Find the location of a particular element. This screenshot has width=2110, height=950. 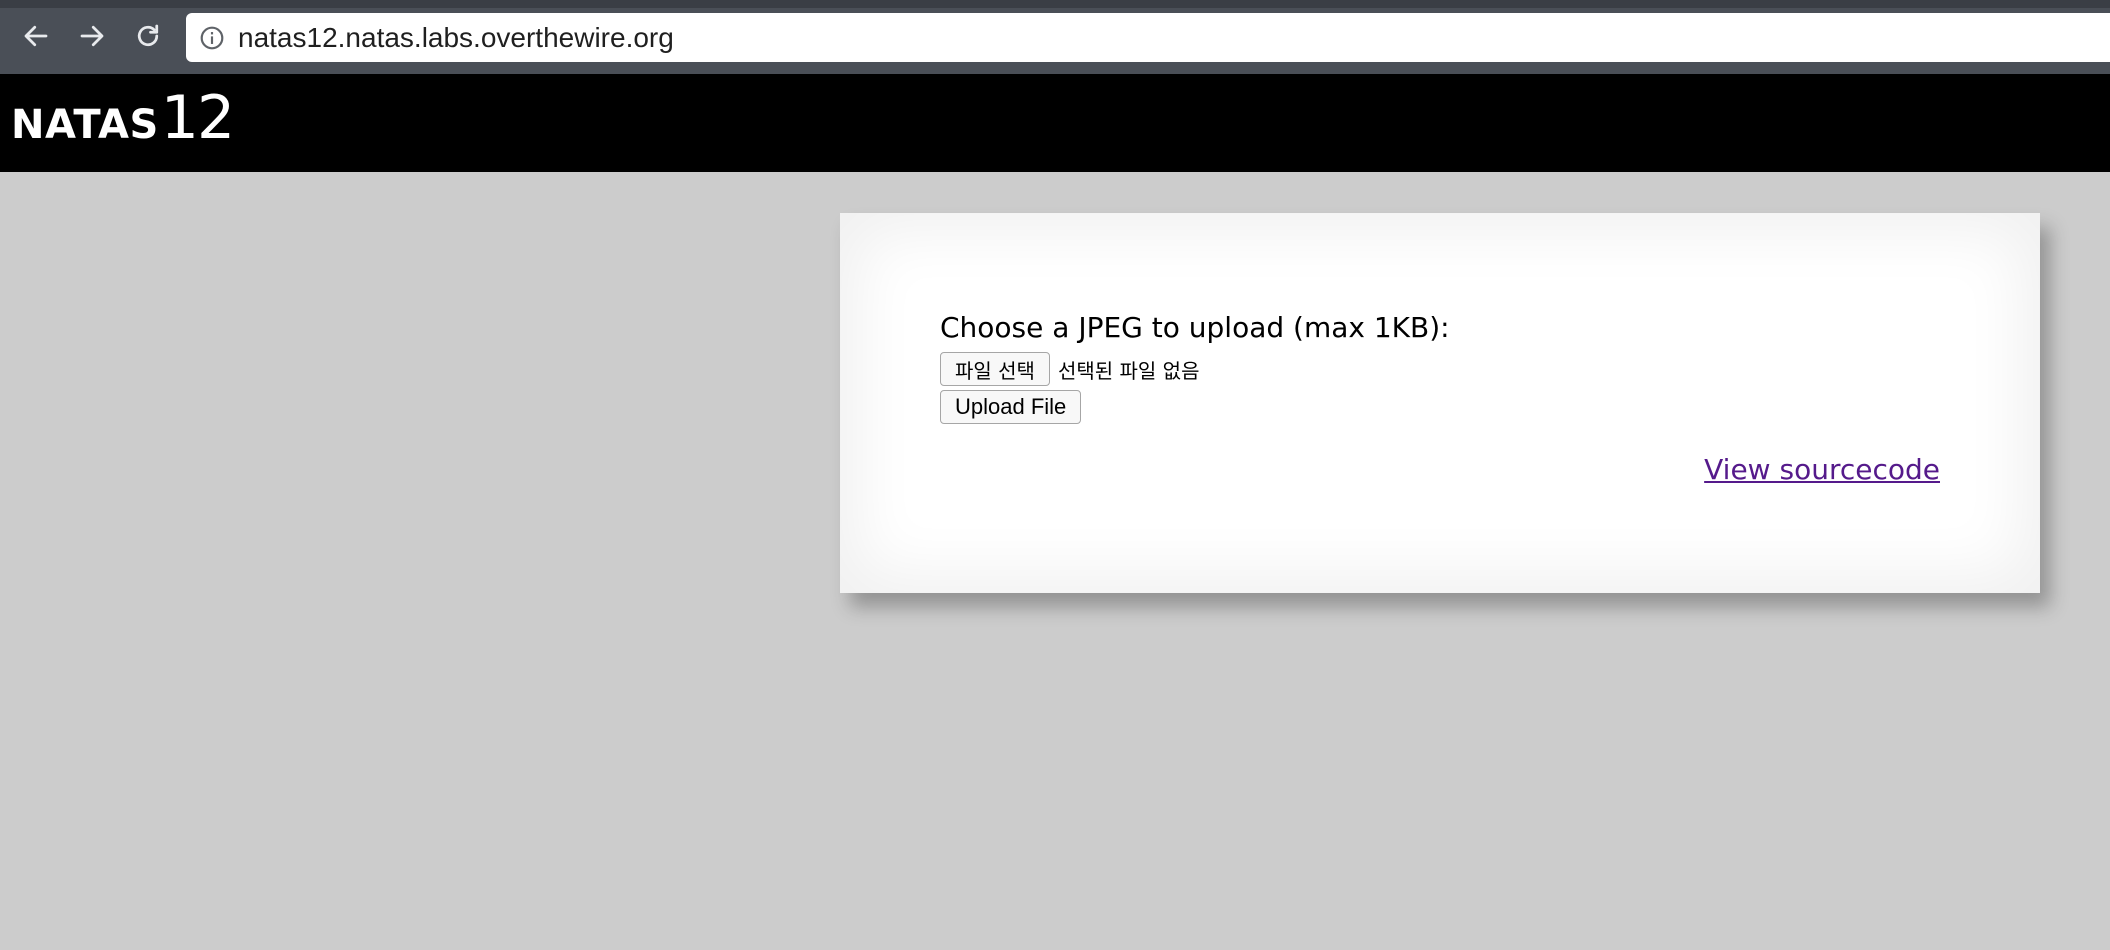

site-logo: NATAS12 is located at coordinates (123, 118).